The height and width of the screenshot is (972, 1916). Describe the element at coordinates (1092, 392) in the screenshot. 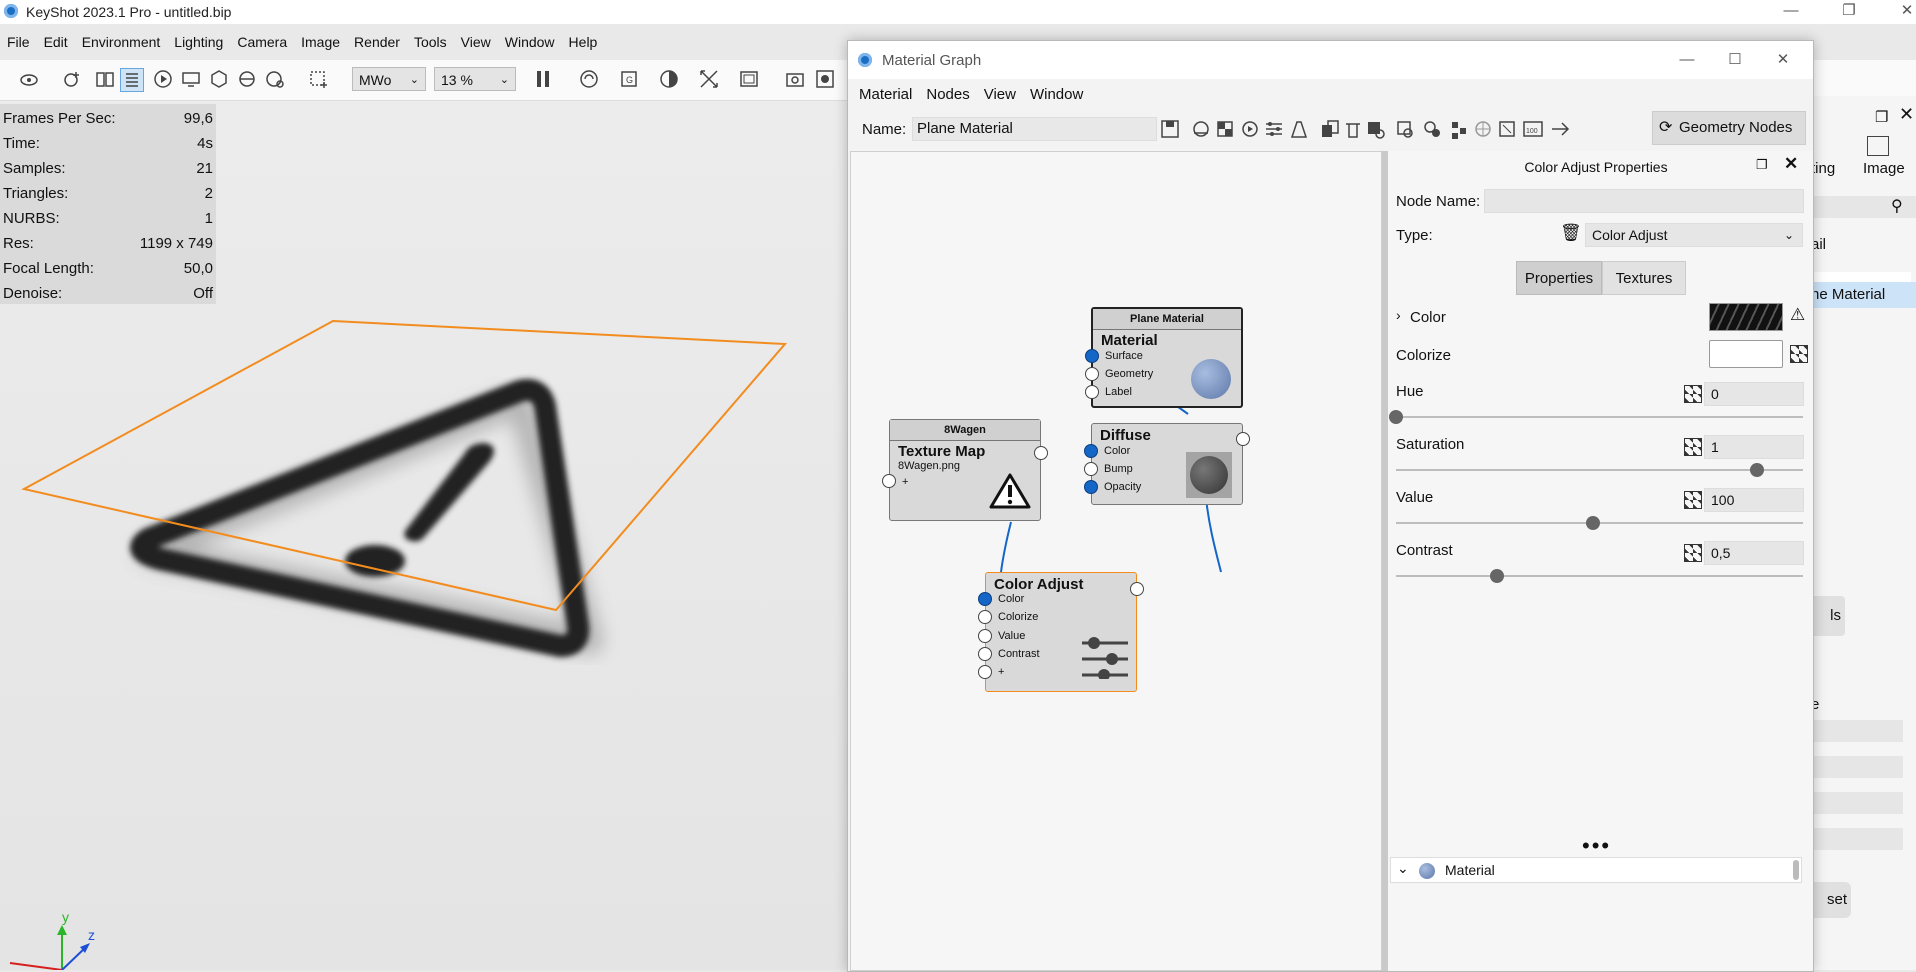

I see `port-label-input` at that location.